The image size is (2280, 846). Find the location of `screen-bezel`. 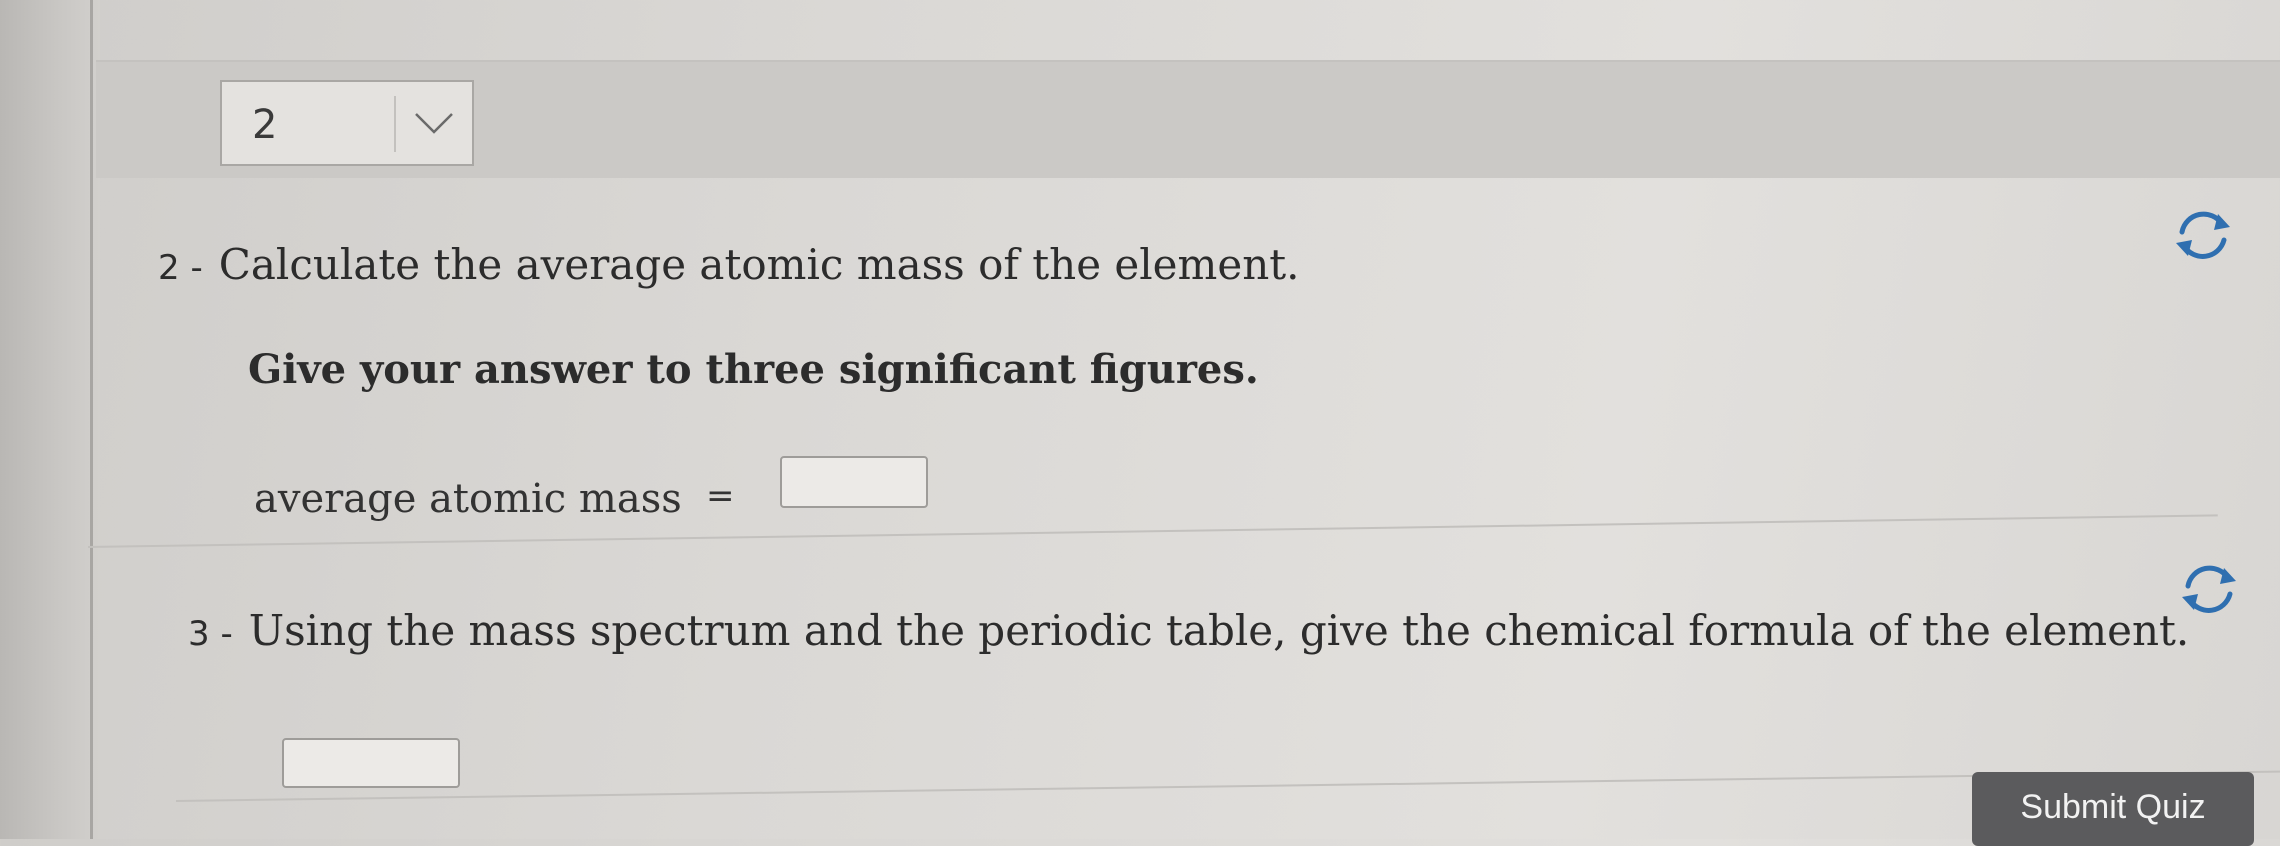

screen-bezel is located at coordinates (50, 419).